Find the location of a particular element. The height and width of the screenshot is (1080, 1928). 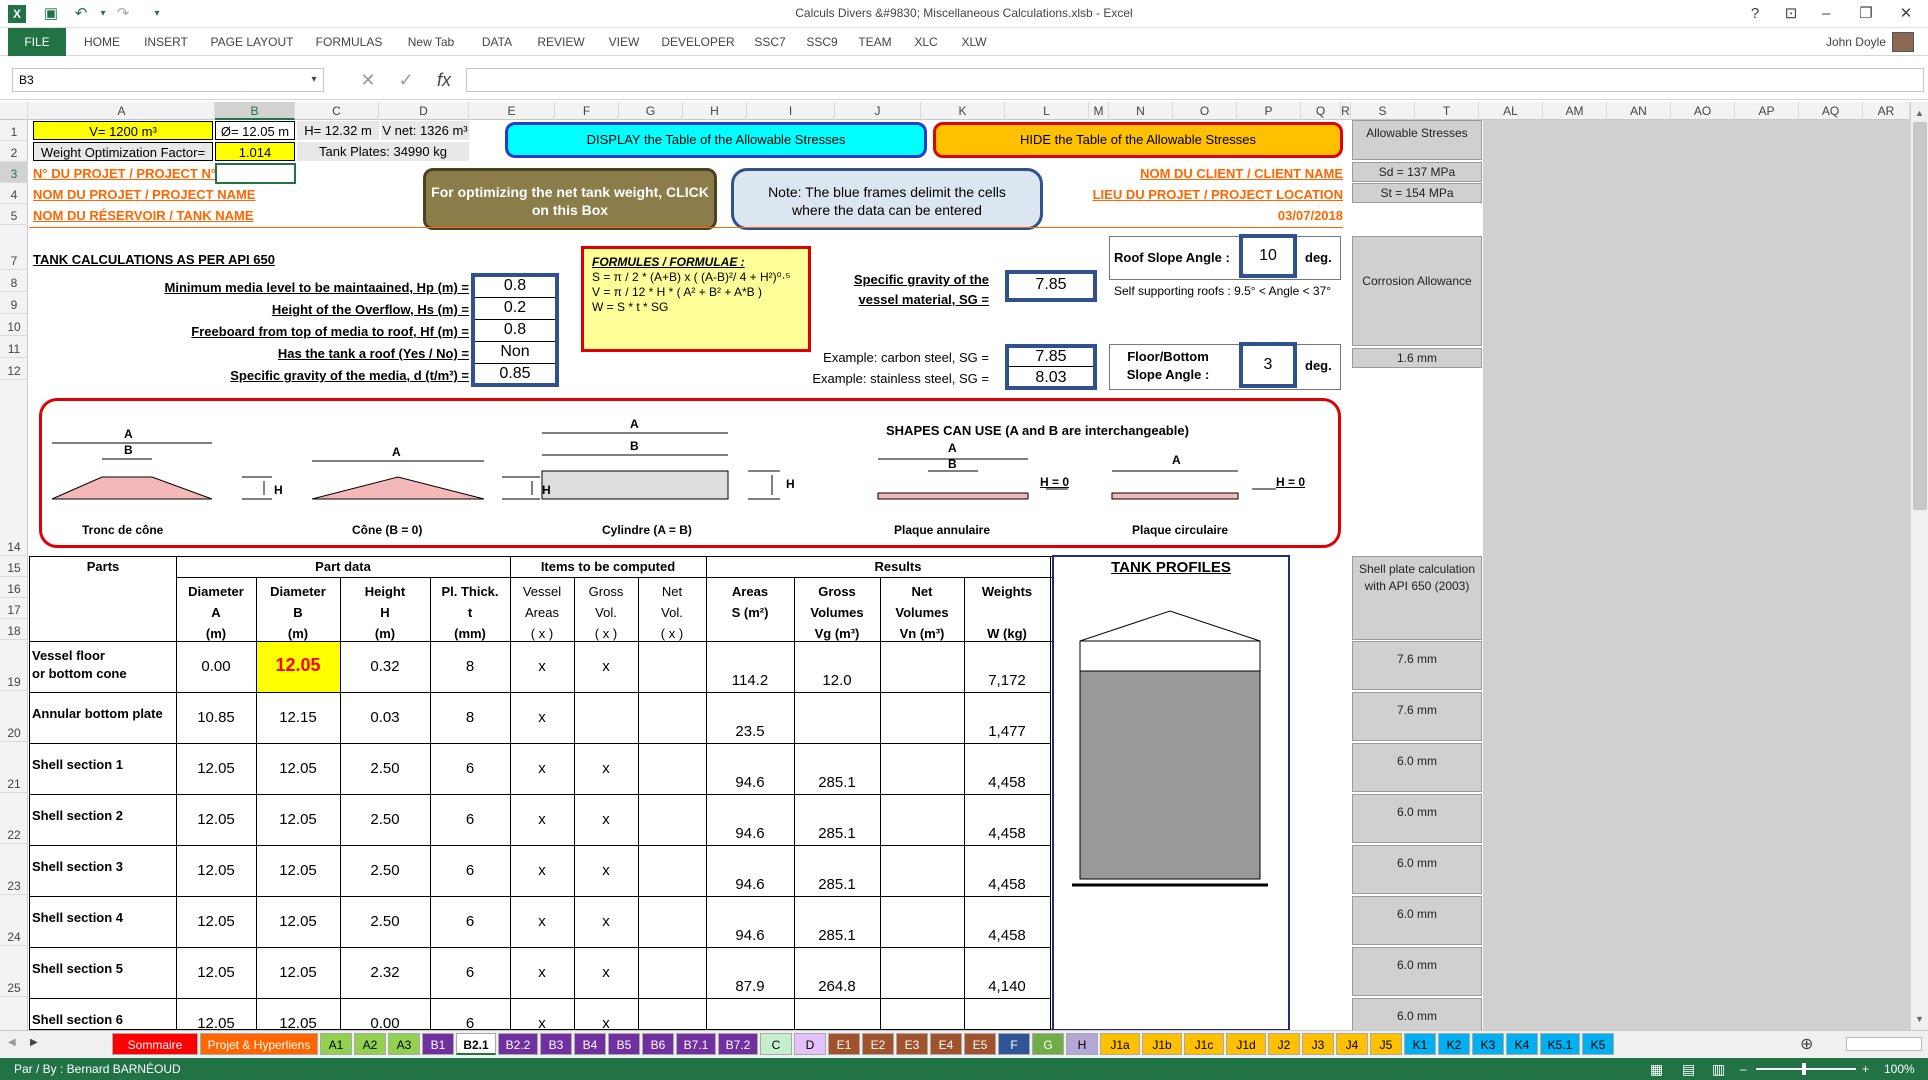

result-w: 4,140 is located at coordinates (1007, 986).